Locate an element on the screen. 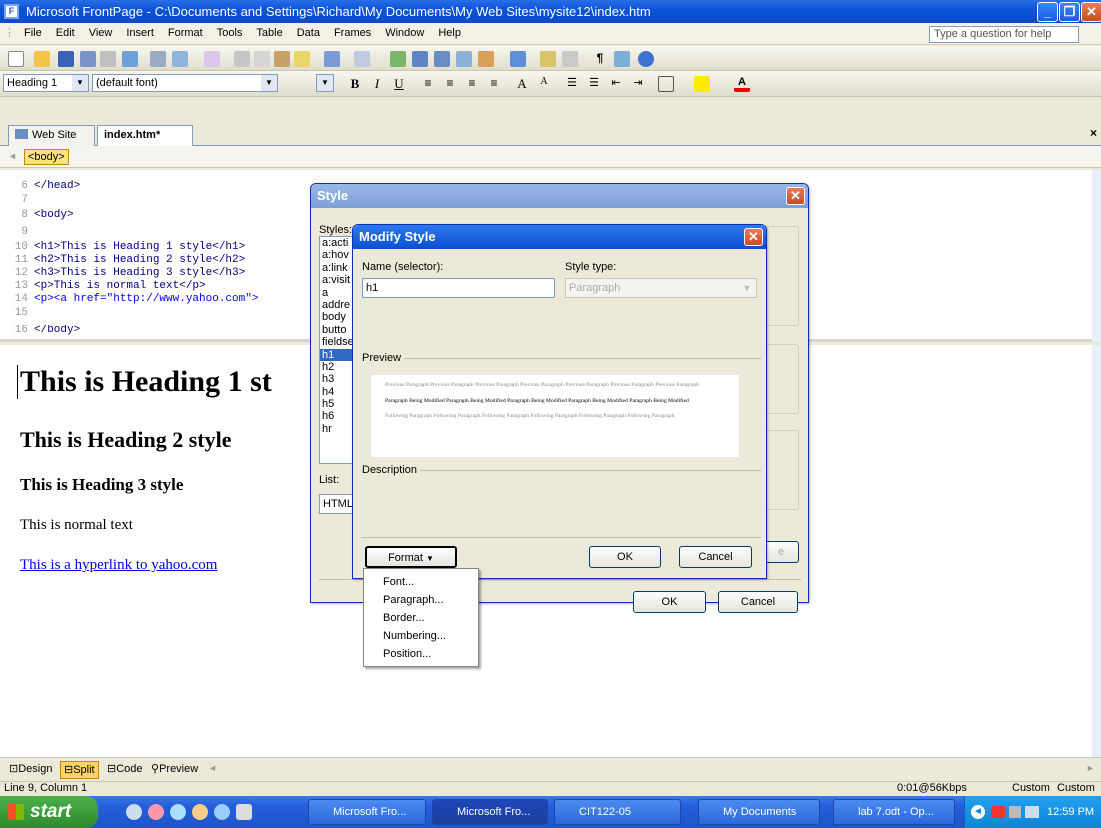  tag-scroll-left-icon: ◄ is located at coordinates (12, 156).